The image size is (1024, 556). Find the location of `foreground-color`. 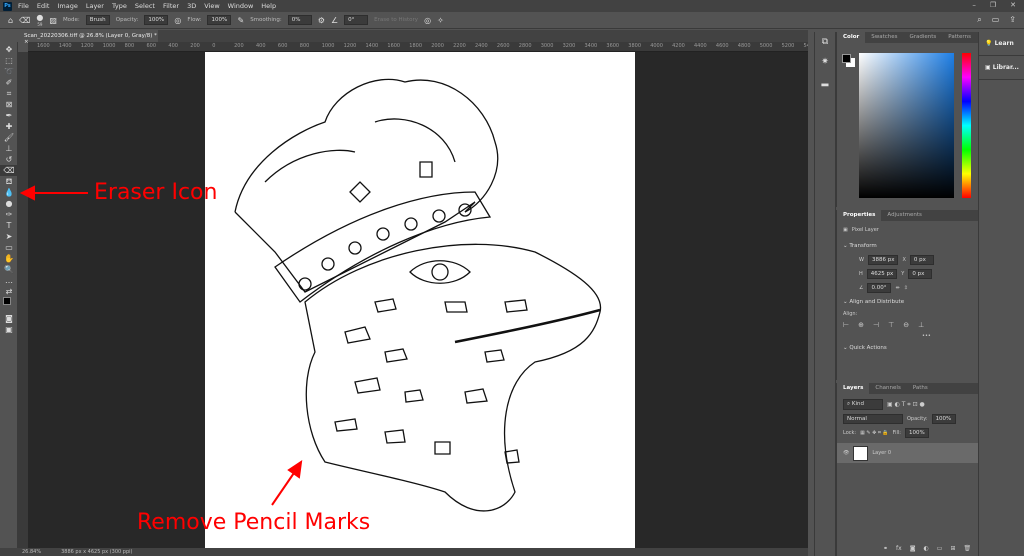

foreground-color is located at coordinates (846, 58).